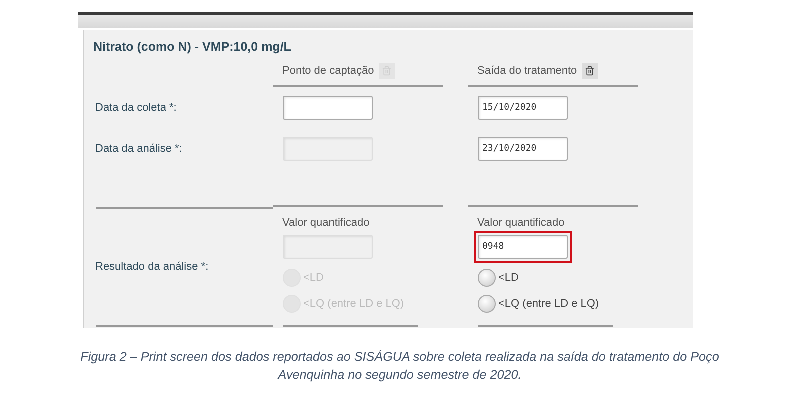 The height and width of the screenshot is (411, 800). What do you see at coordinates (139, 149) in the screenshot?
I see `field-label: Data da análise *:` at bounding box center [139, 149].